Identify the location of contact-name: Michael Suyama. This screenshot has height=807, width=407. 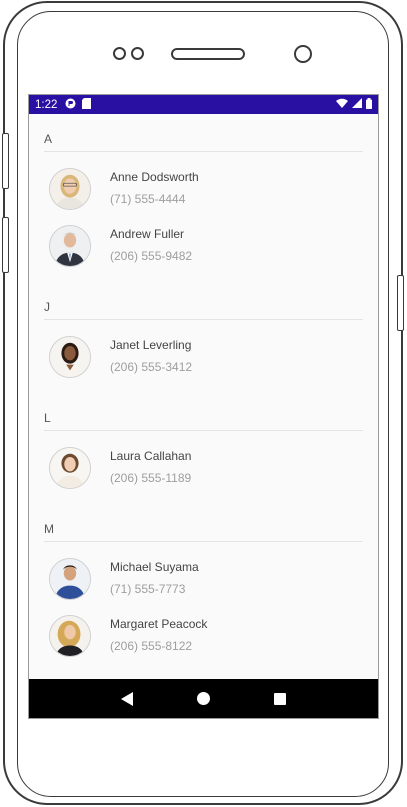
(154, 567).